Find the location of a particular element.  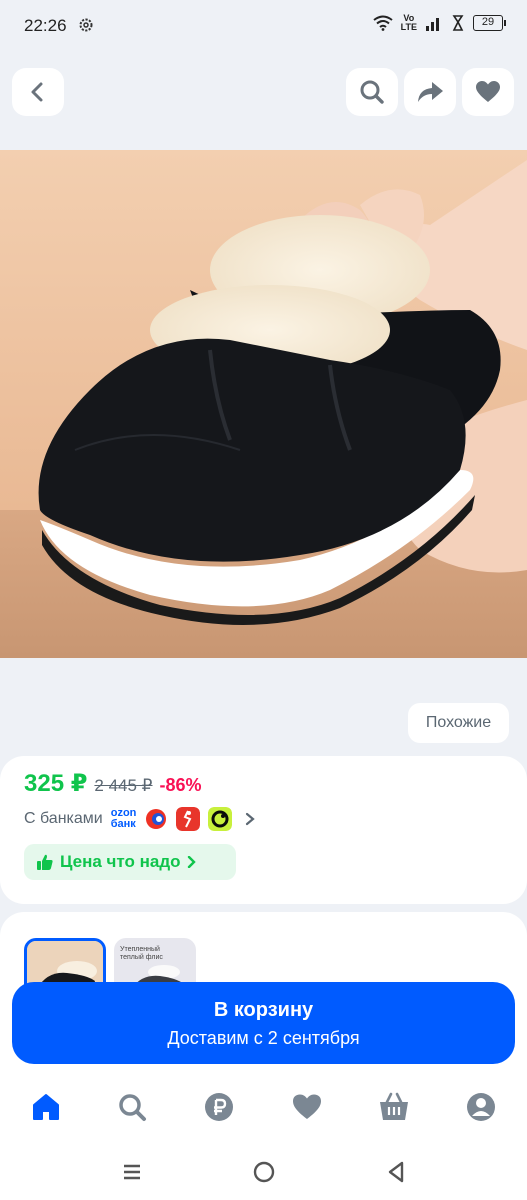

nav-profile is located at coordinates (481, 1107).